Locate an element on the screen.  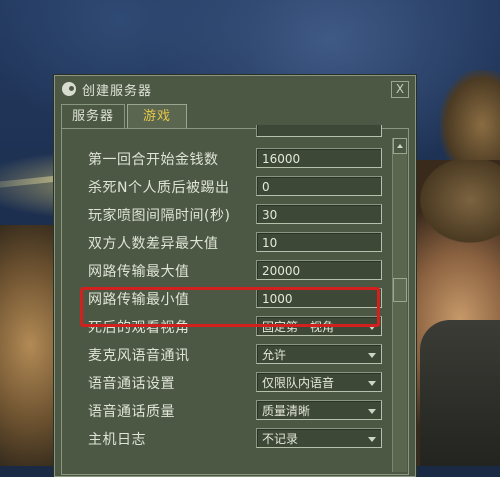
select-value: 仅限队内语音 is located at coordinates (298, 383).